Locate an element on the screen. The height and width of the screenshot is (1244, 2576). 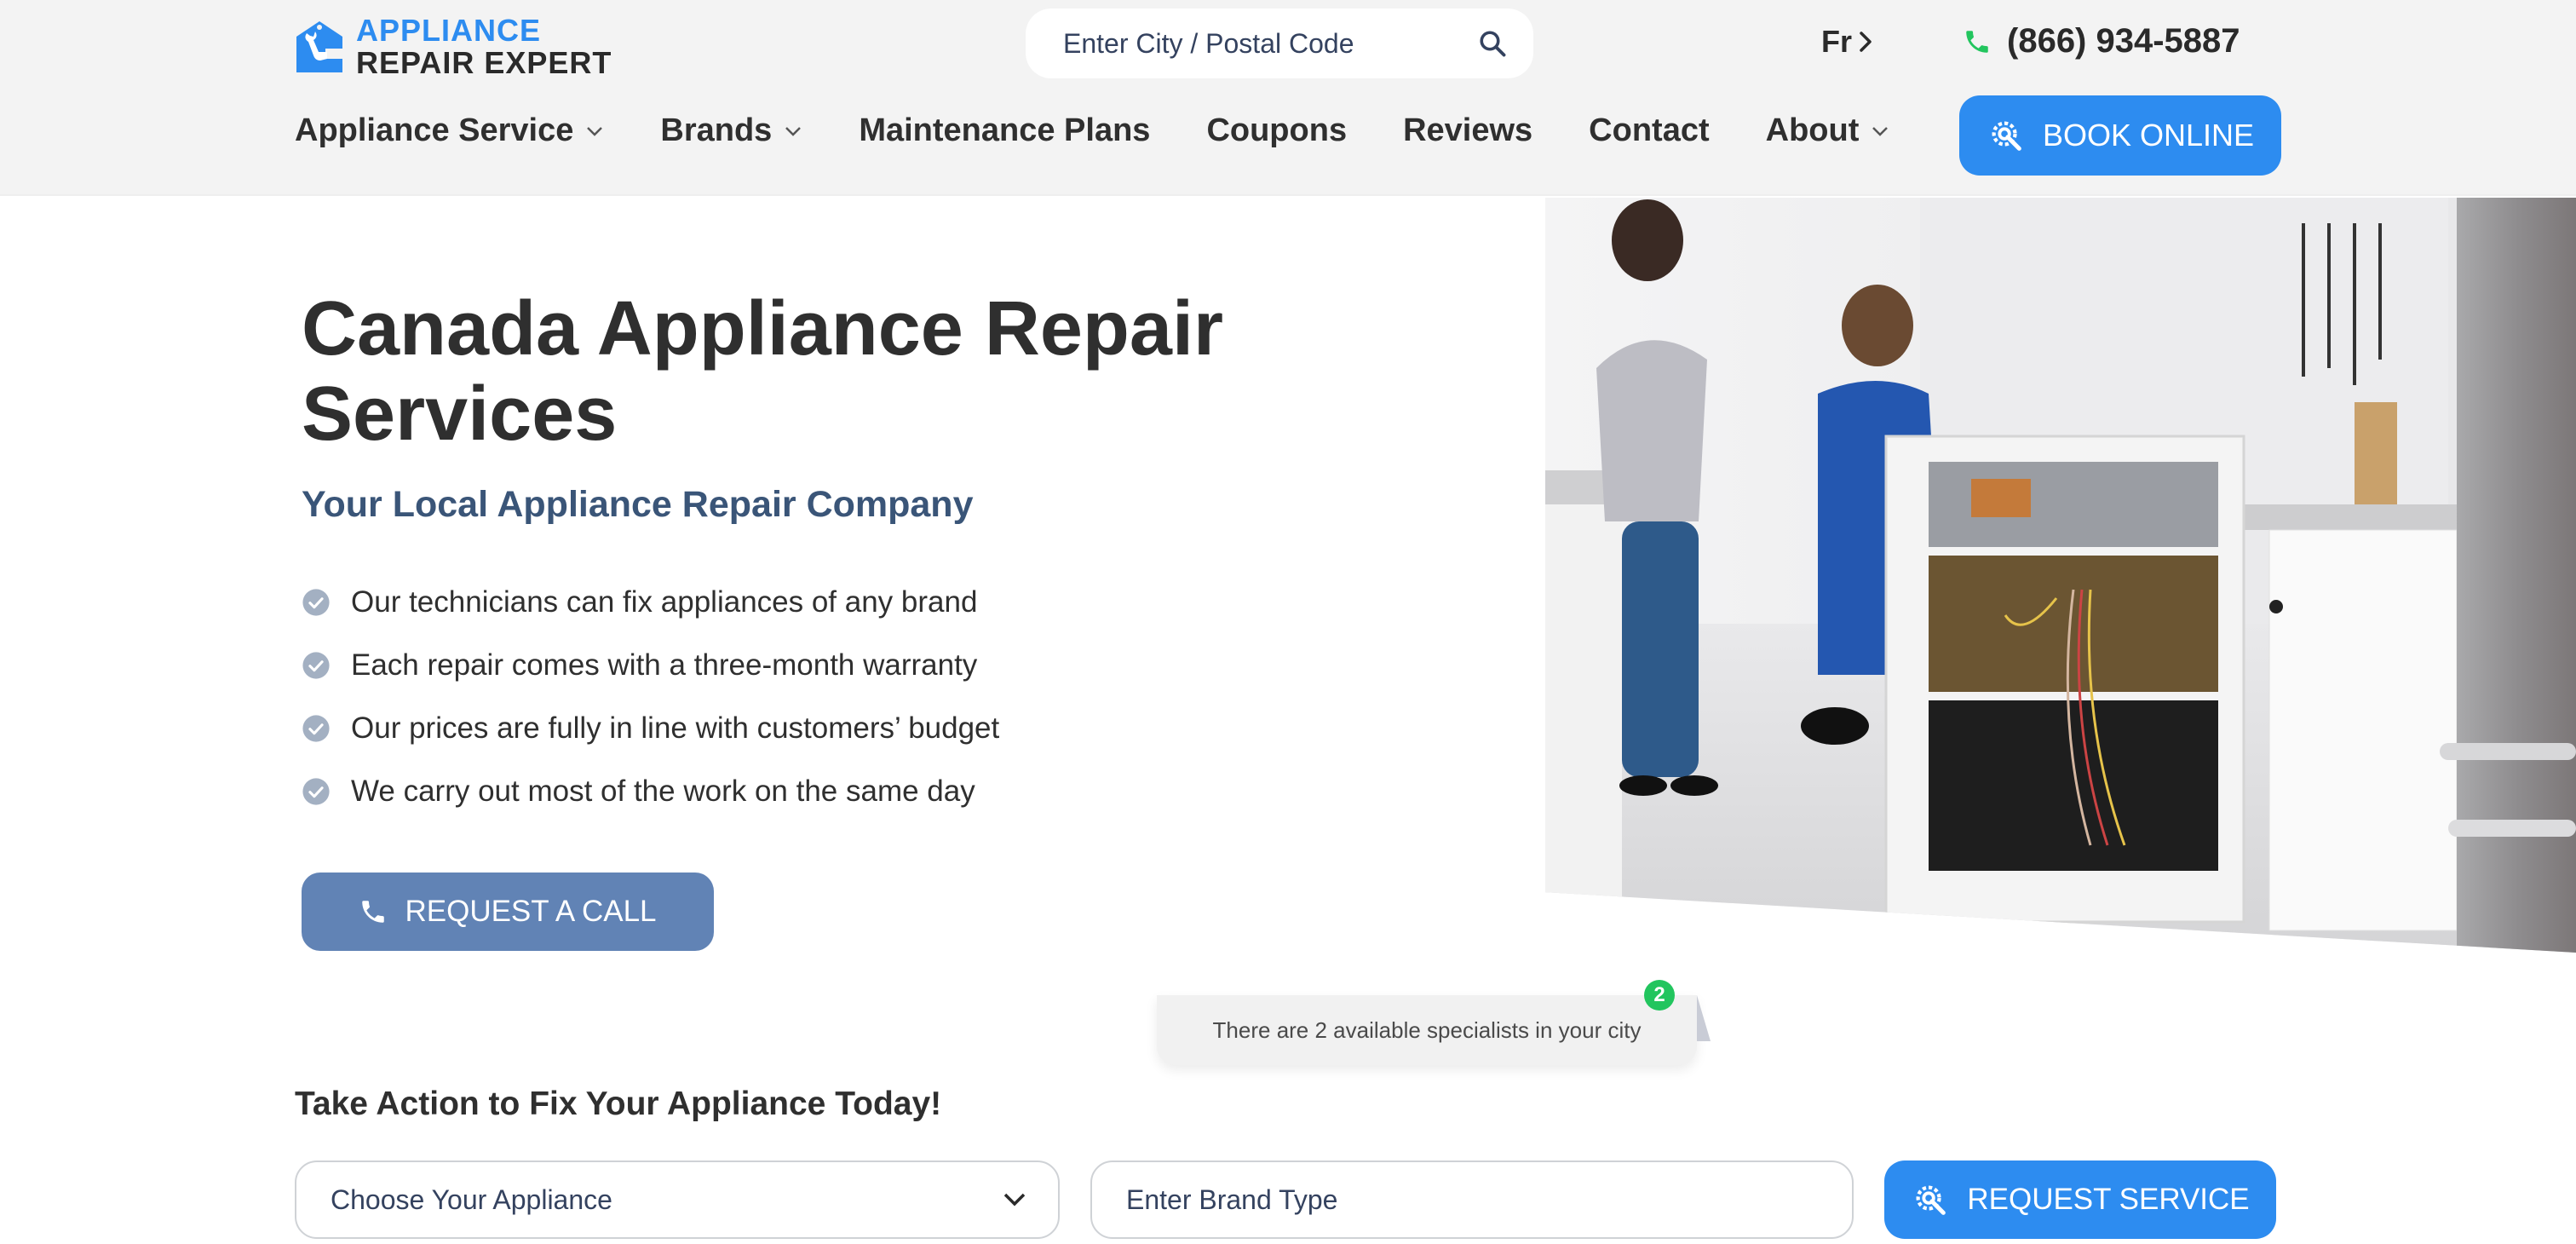
notification-badge: 2 is located at coordinates (1659, 996).